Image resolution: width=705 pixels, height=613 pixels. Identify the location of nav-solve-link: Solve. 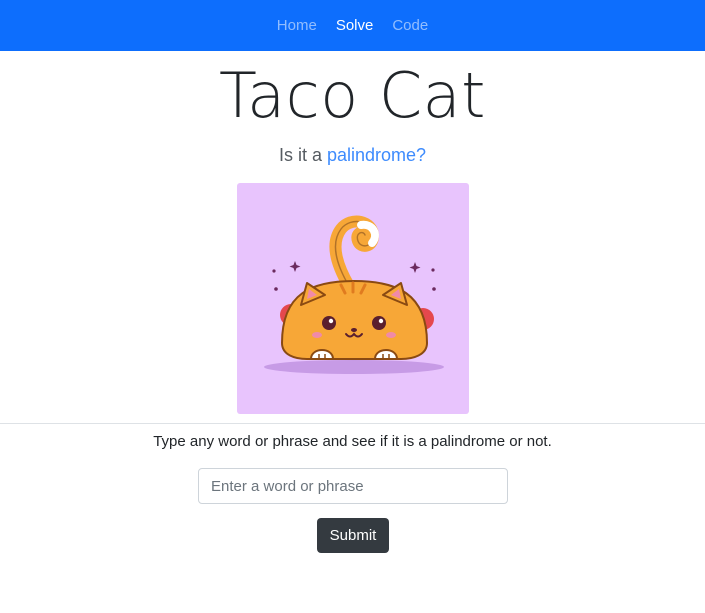
(355, 25).